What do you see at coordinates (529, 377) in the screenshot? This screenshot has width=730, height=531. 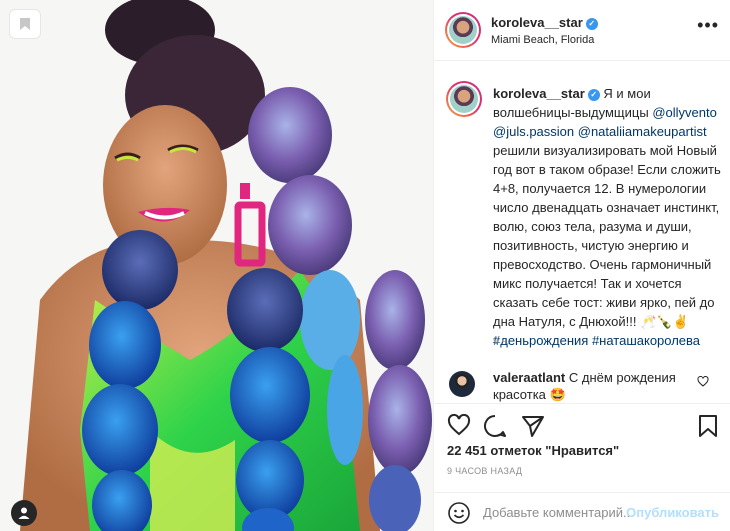 I see `commenter-username: valeraatlant` at bounding box center [529, 377].